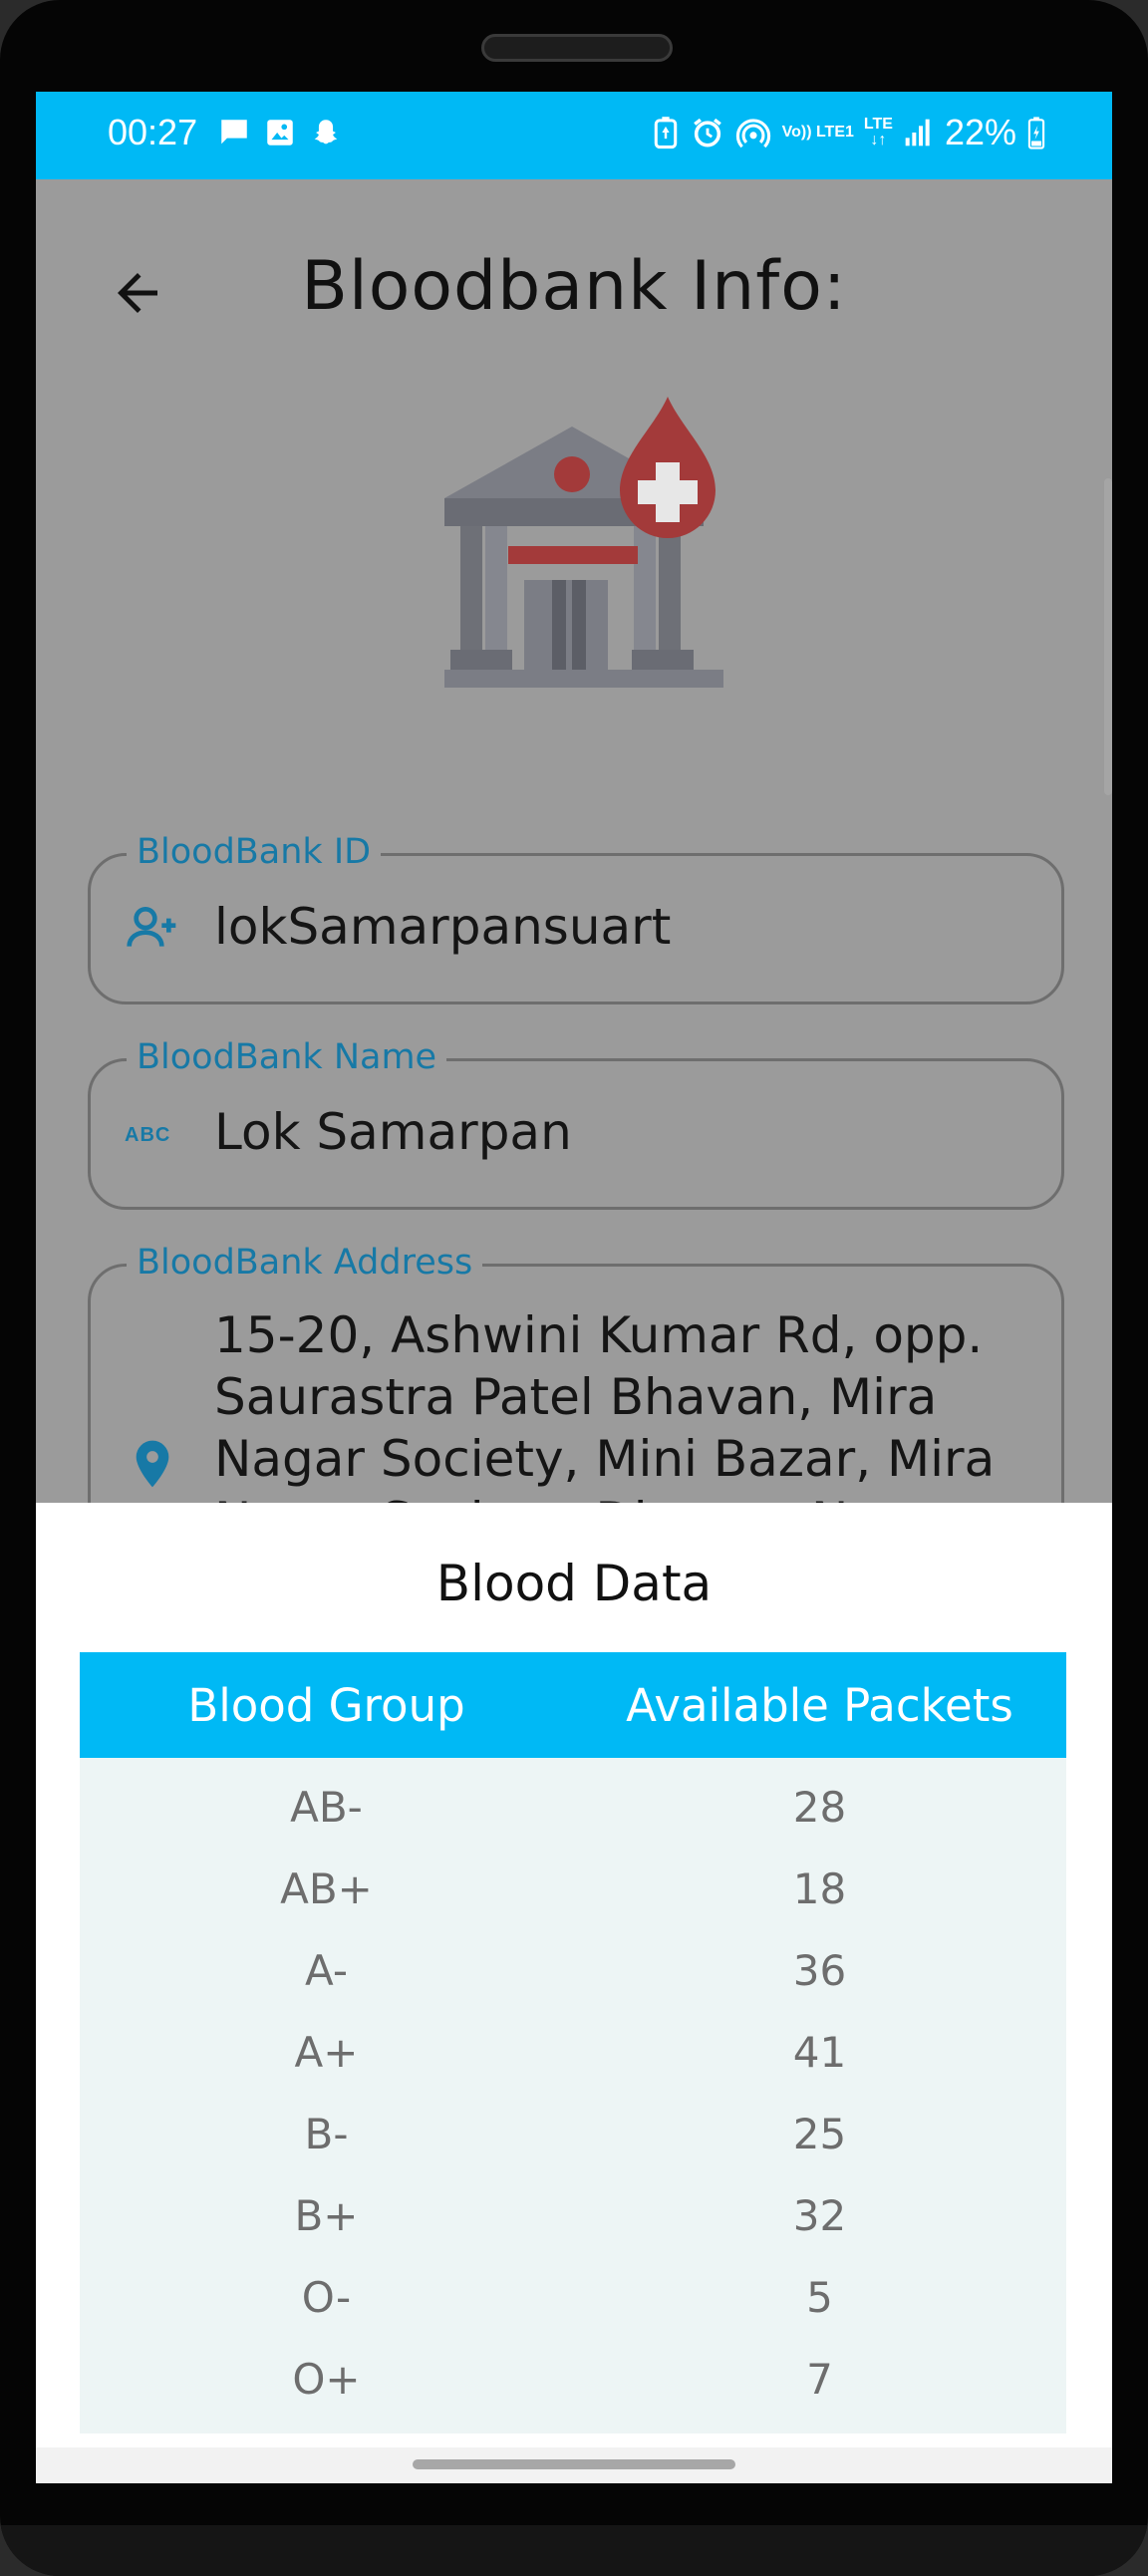 This screenshot has height=2576, width=1148. What do you see at coordinates (287, 1057) in the screenshot?
I see `bloodbank-name-label: BloodBank Name` at bounding box center [287, 1057].